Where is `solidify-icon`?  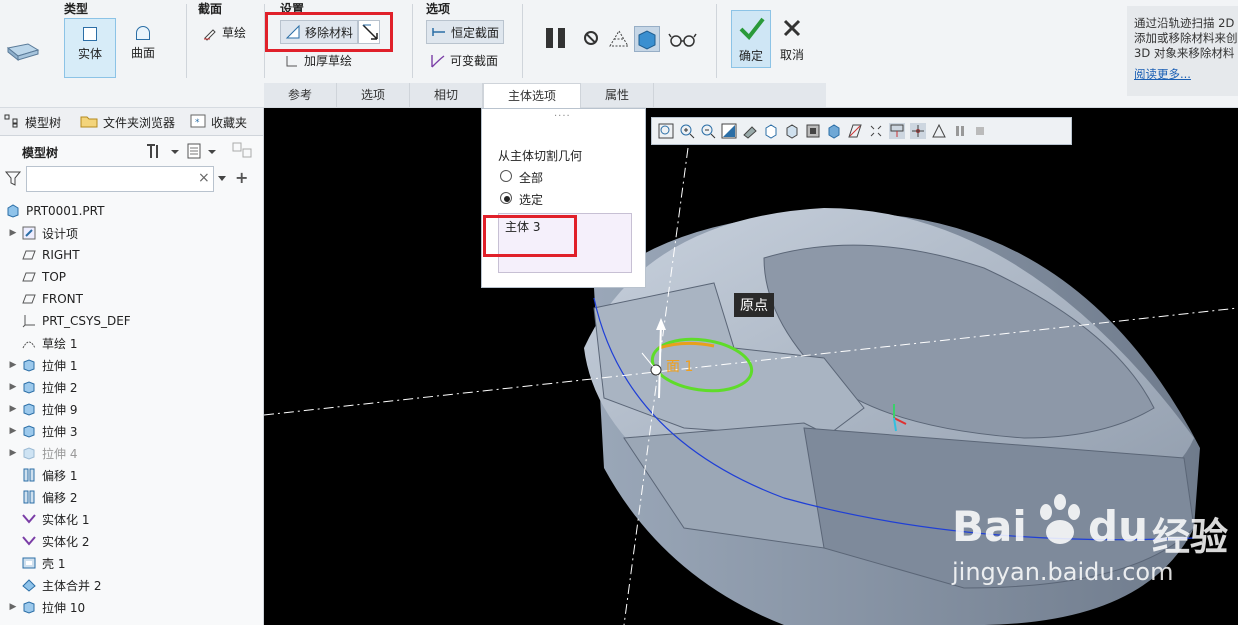 solidify-icon is located at coordinates (29, 519).